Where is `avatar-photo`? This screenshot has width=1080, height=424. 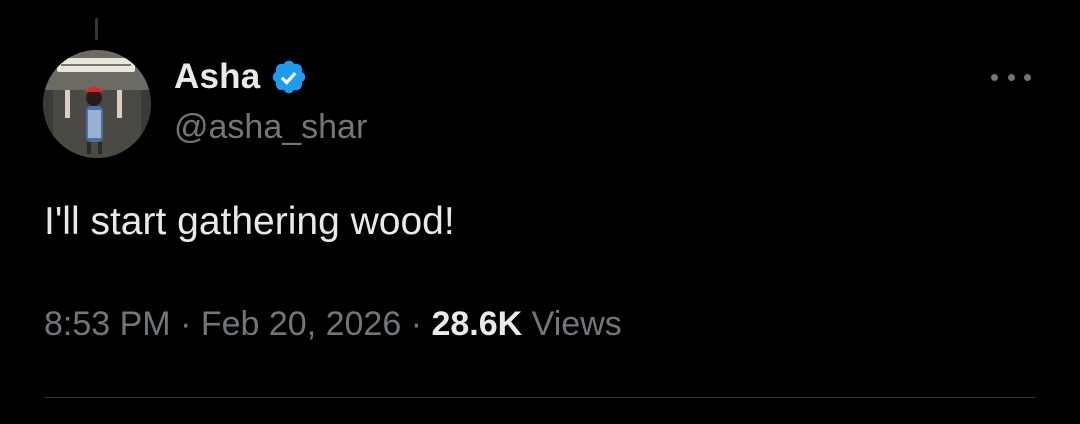
avatar-photo is located at coordinates (97, 104).